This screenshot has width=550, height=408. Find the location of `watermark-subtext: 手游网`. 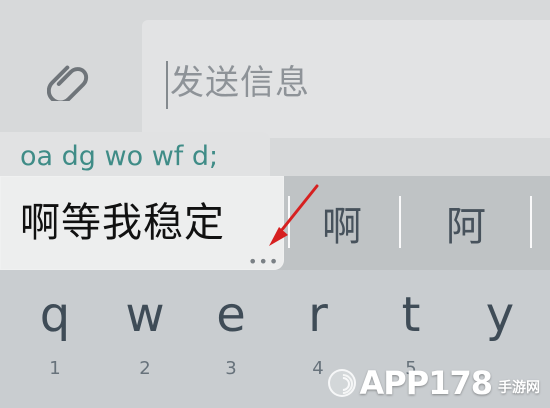

watermark-subtext: 手游网 is located at coordinates (519, 388).